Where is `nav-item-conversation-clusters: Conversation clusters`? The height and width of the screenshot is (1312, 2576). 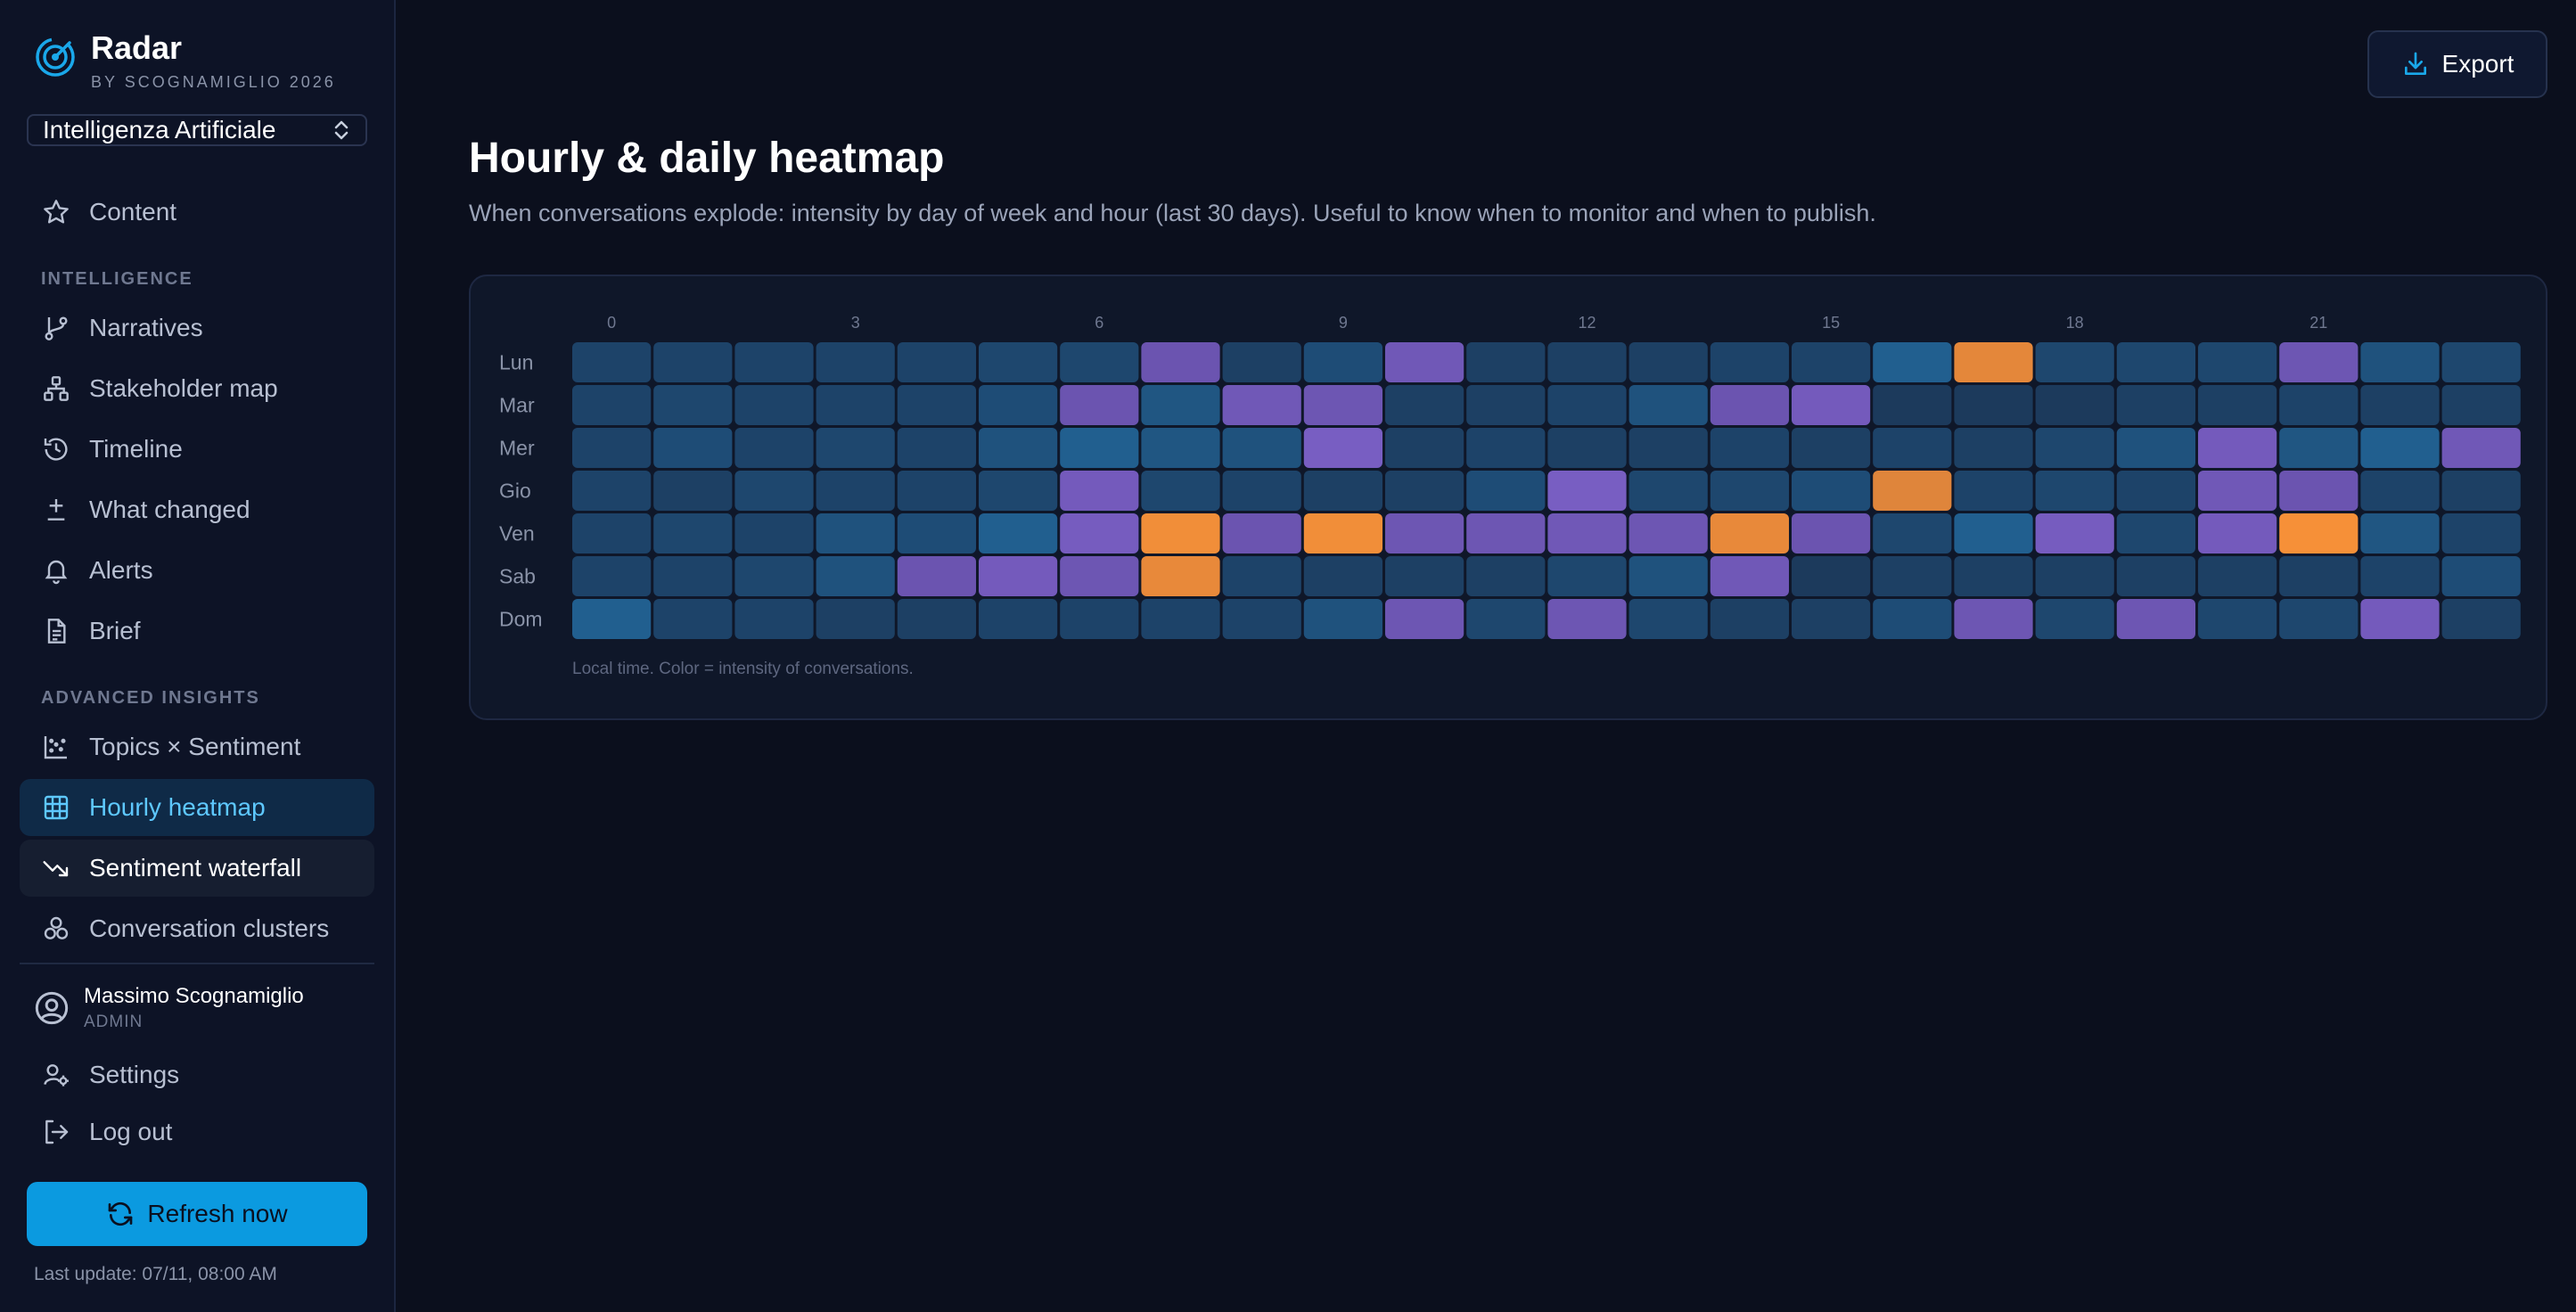 nav-item-conversation-clusters: Conversation clusters is located at coordinates (197, 928).